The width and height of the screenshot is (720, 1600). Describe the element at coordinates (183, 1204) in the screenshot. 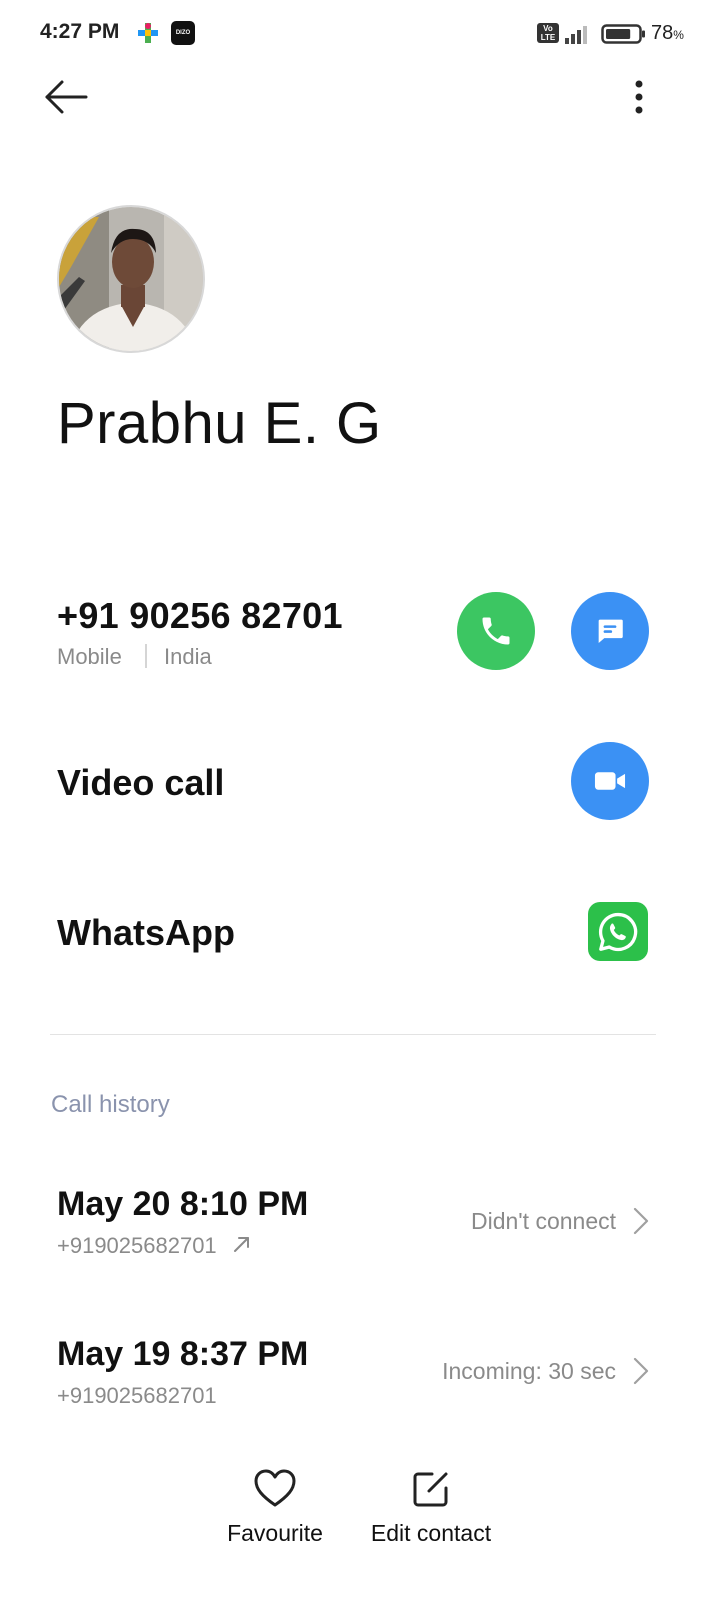

I see `call-history-date: May 20 8:10 PM` at that location.